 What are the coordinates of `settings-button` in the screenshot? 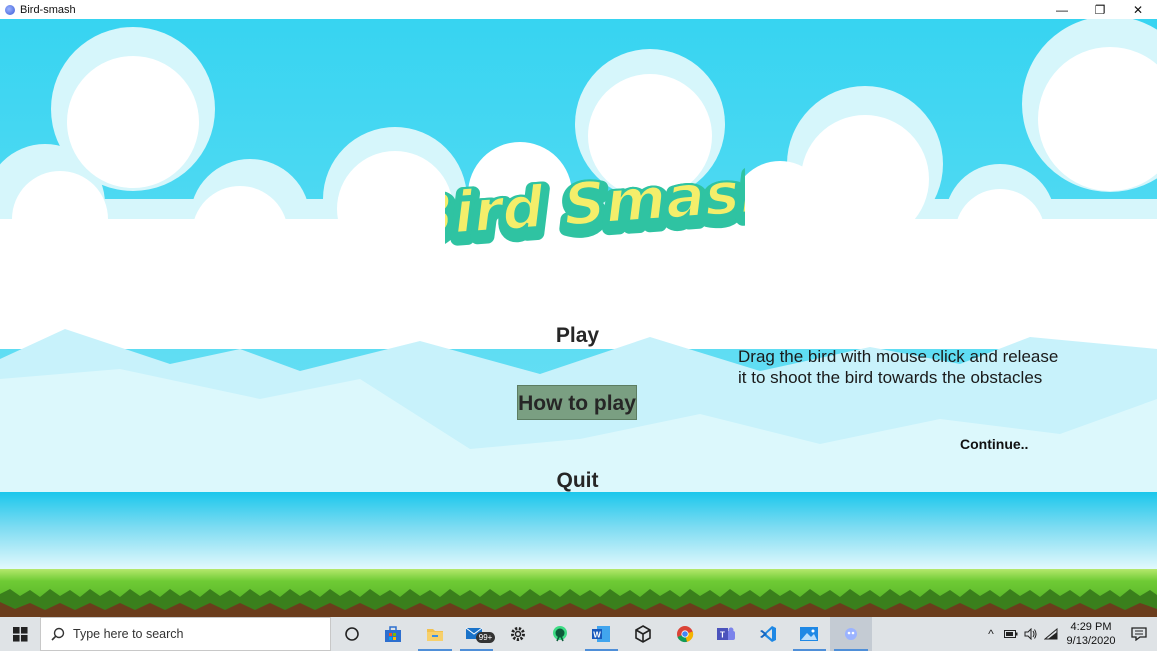 It's located at (518, 634).